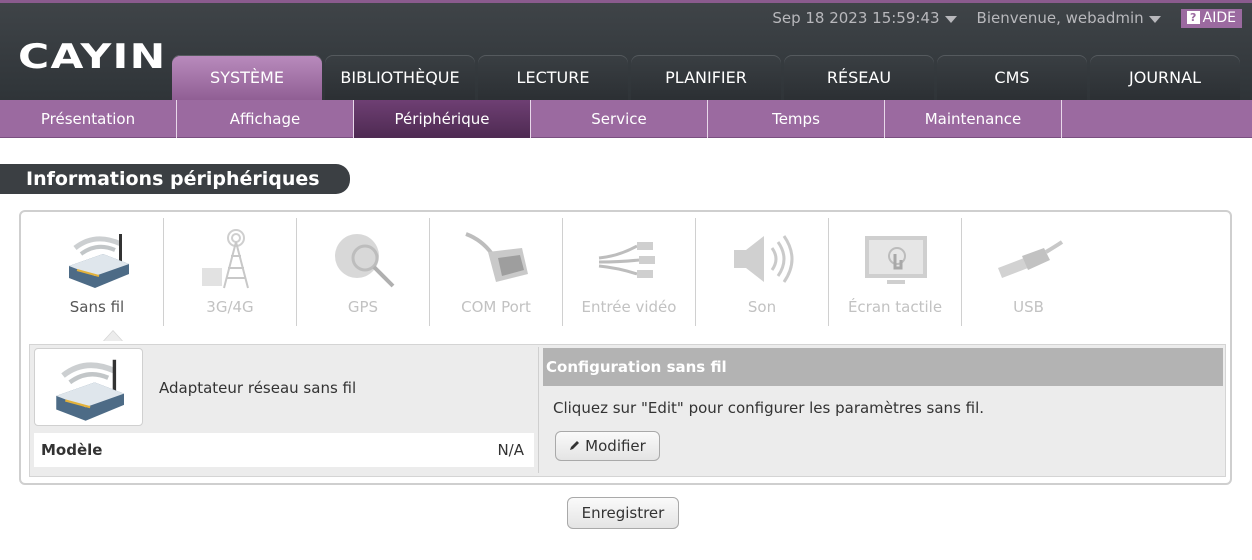  What do you see at coordinates (553, 78) in the screenshot?
I see `tab-lecture: LECTURE` at bounding box center [553, 78].